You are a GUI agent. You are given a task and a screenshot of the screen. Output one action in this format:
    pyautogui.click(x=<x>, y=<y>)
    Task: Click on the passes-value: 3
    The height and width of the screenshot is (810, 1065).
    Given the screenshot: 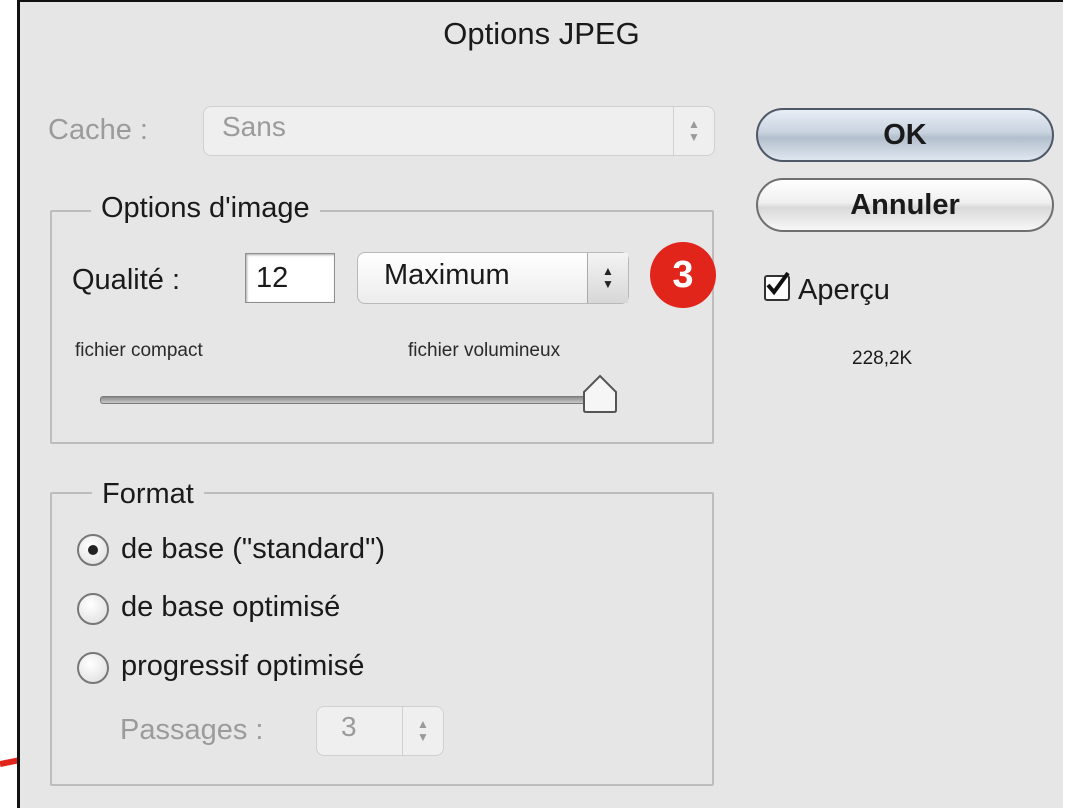 What is the action you would take?
    pyautogui.click(x=349, y=726)
    